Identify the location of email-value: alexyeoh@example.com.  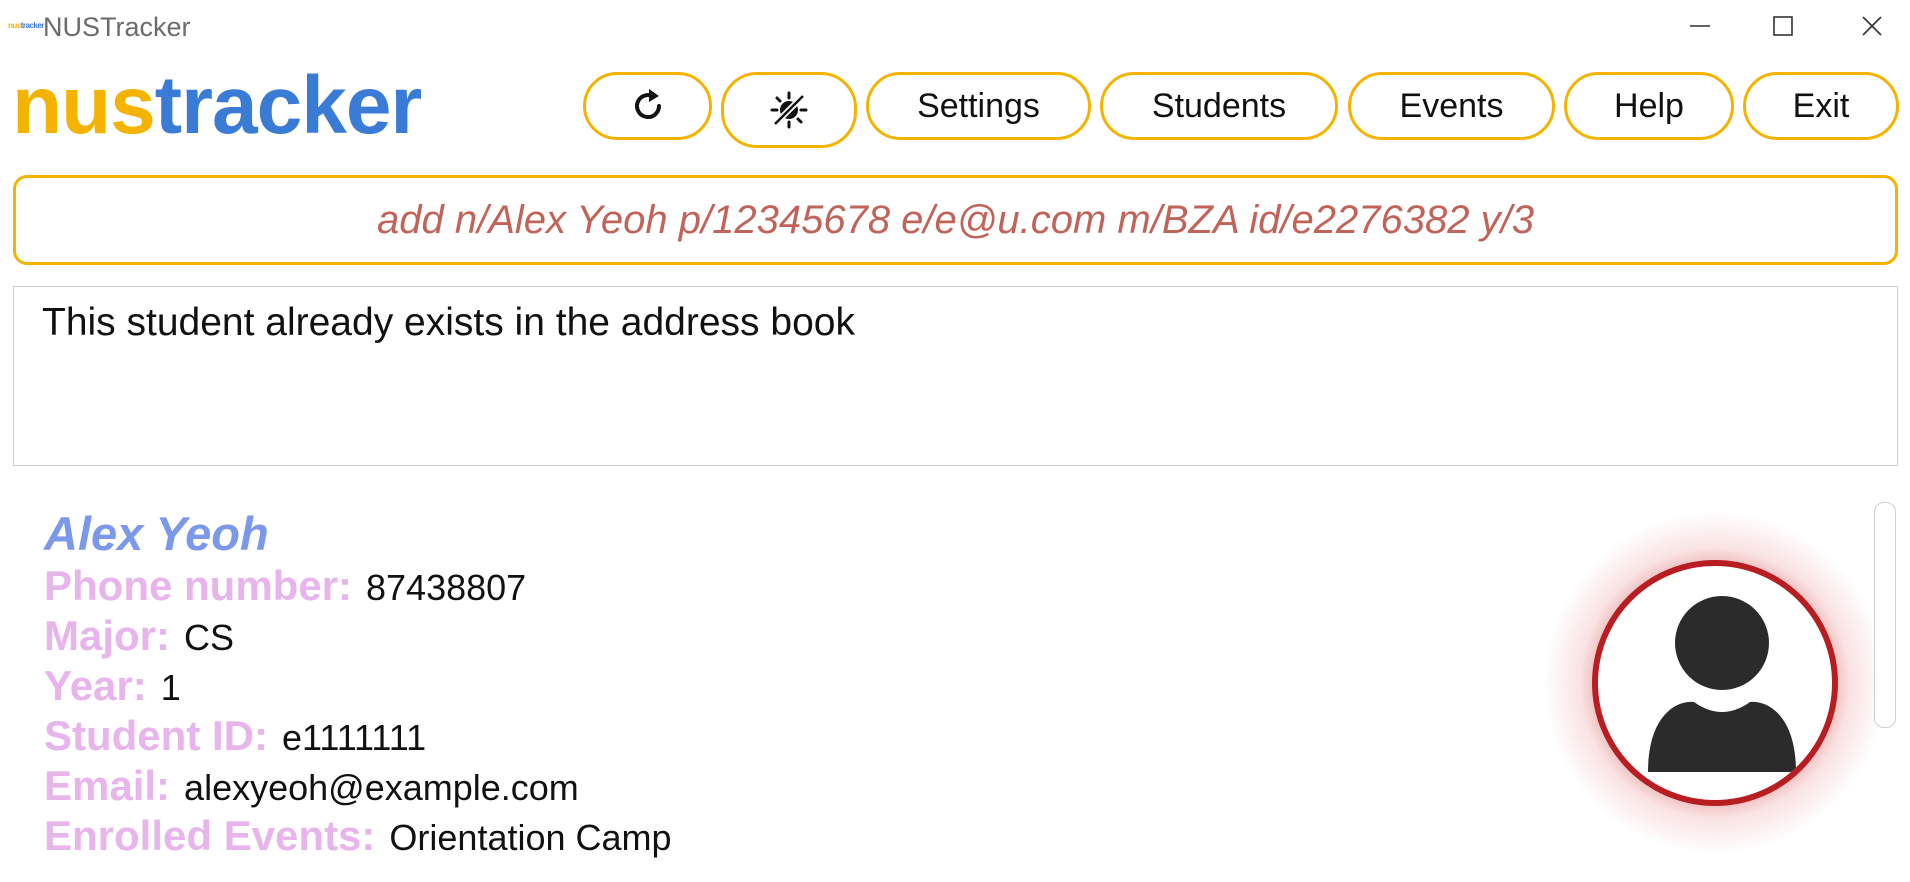
(381, 787).